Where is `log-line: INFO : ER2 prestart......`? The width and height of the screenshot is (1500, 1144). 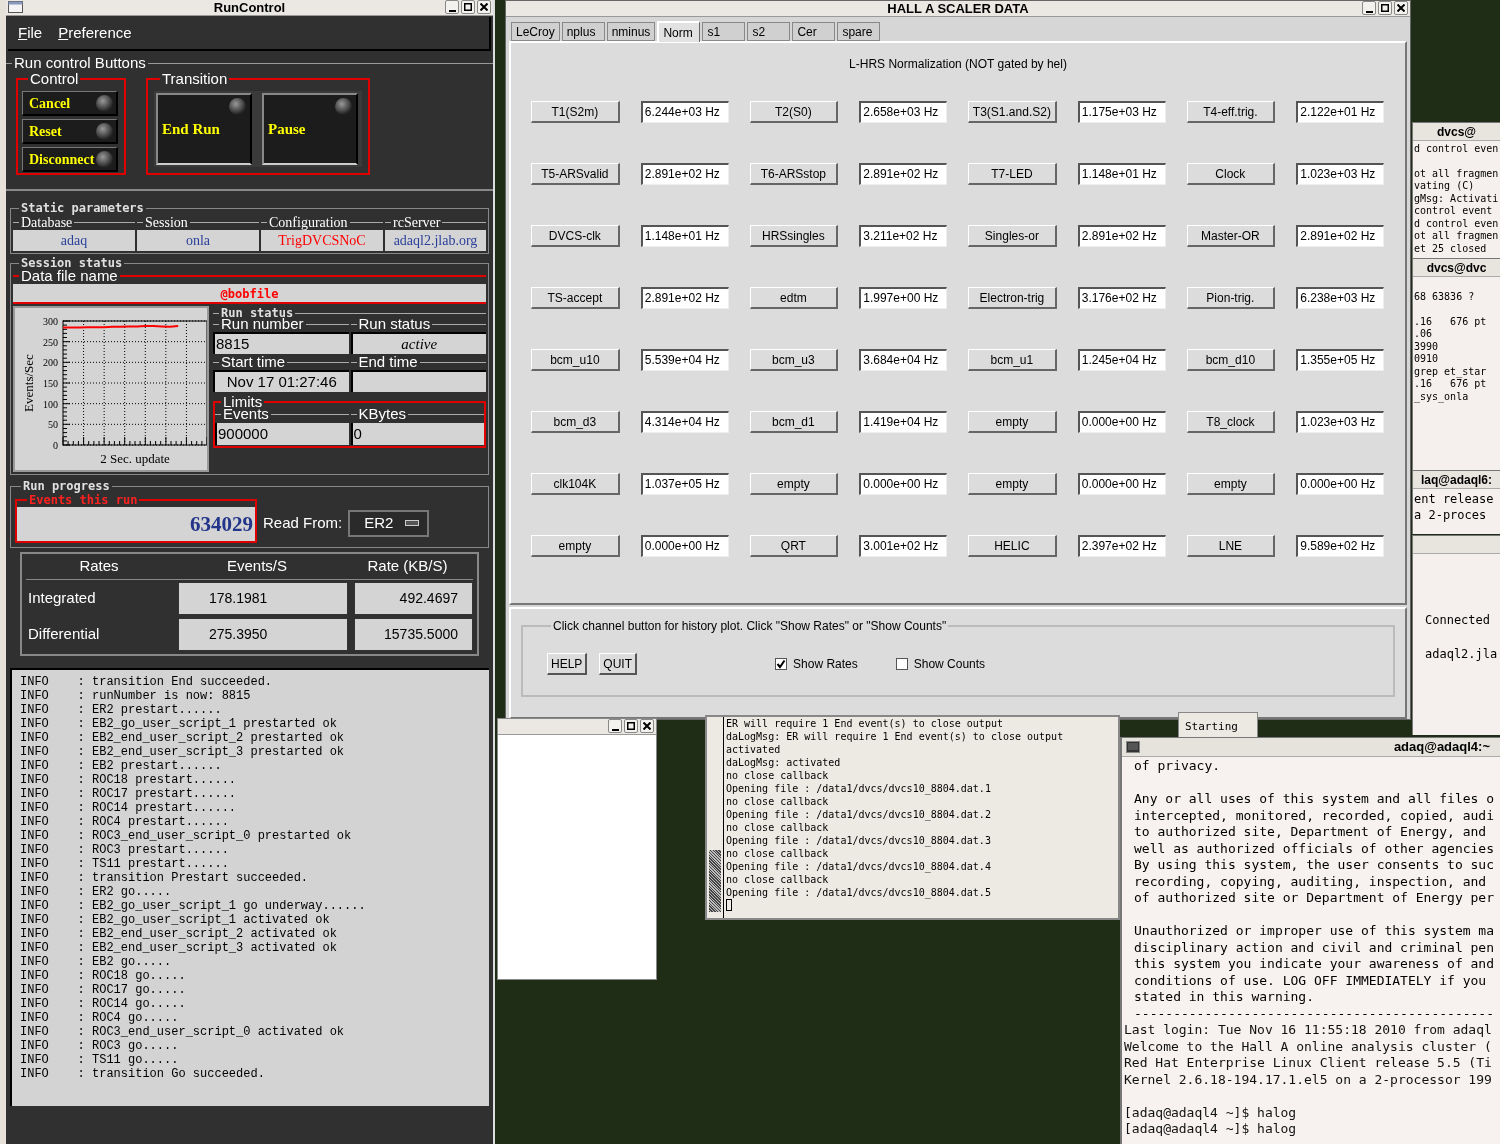 log-line: INFO : ER2 prestart...... is located at coordinates (121, 710).